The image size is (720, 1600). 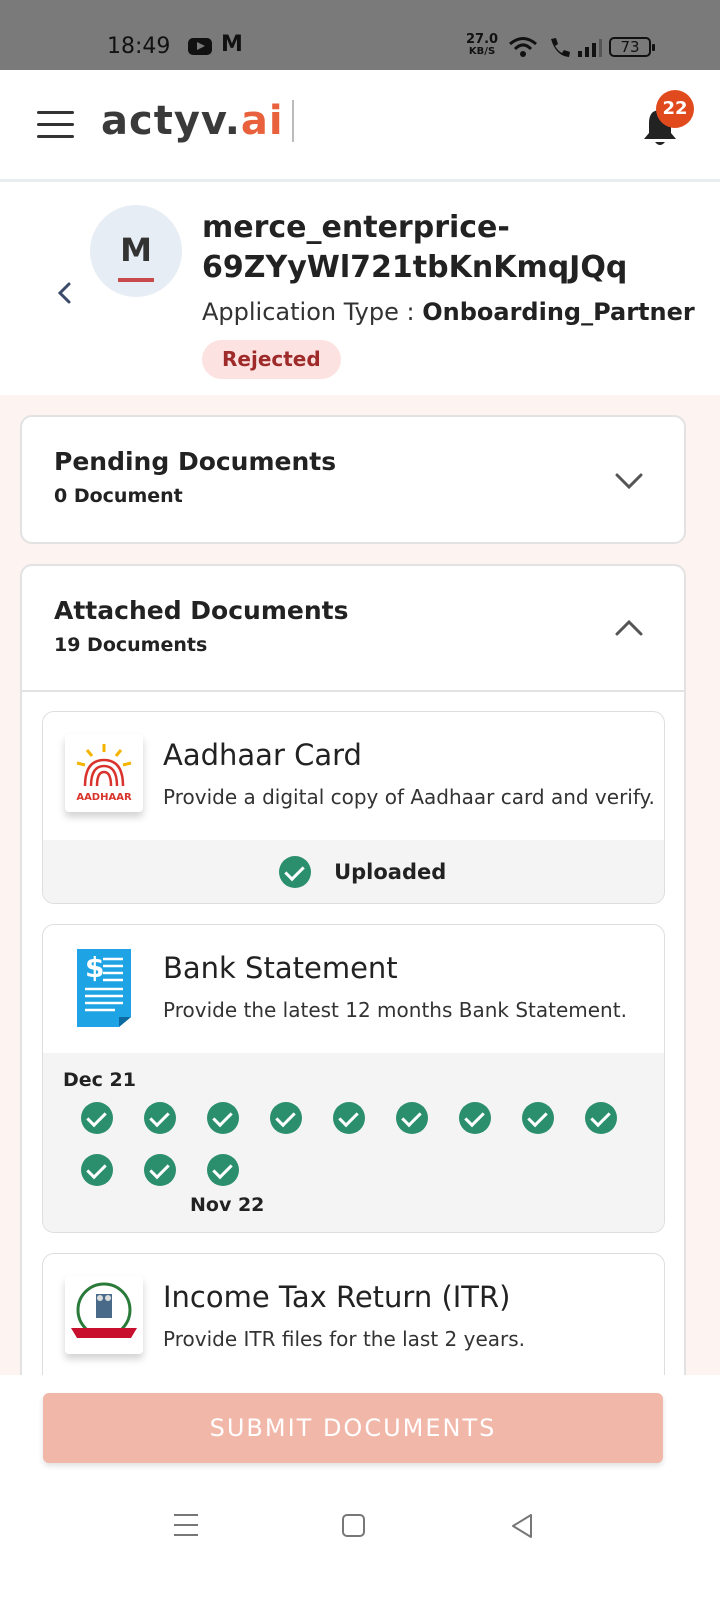 What do you see at coordinates (360, 126) in the screenshot?
I see `app-header: actyv.ai` at bounding box center [360, 126].